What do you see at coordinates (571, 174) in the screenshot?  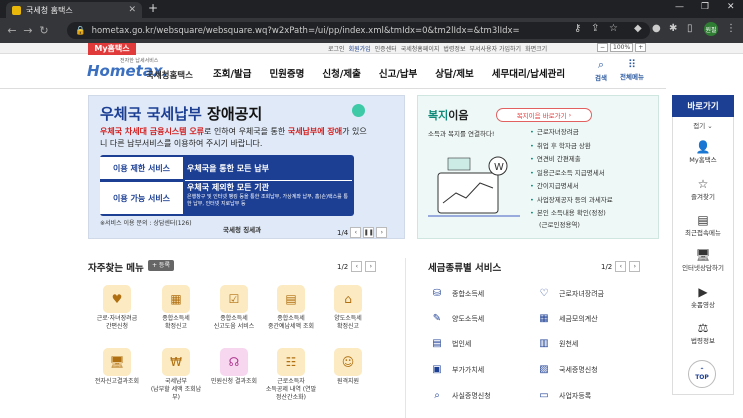 I see `welfare-item: 일용근로소득 지급명세서` at bounding box center [571, 174].